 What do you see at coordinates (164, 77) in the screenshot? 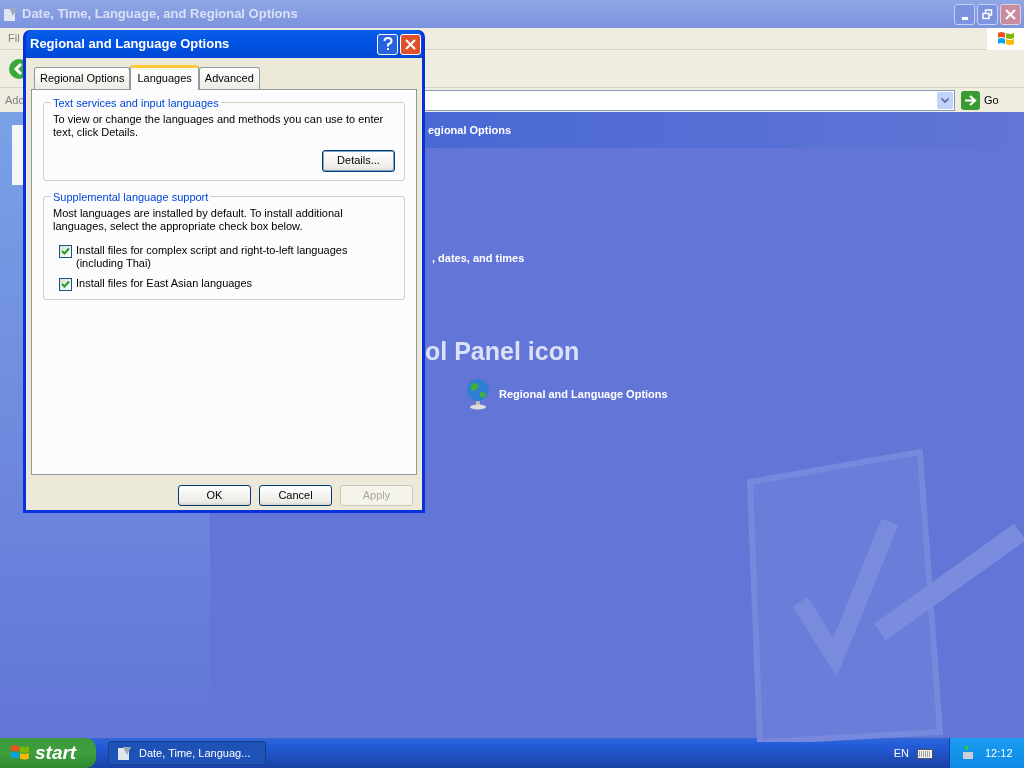
I see `tab: Languages` at bounding box center [164, 77].